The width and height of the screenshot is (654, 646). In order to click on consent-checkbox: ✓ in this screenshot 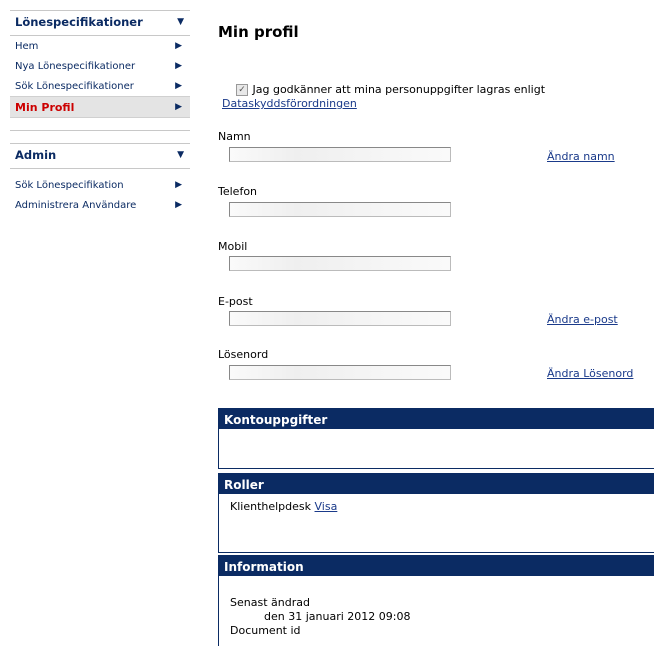, I will do `click(242, 90)`.